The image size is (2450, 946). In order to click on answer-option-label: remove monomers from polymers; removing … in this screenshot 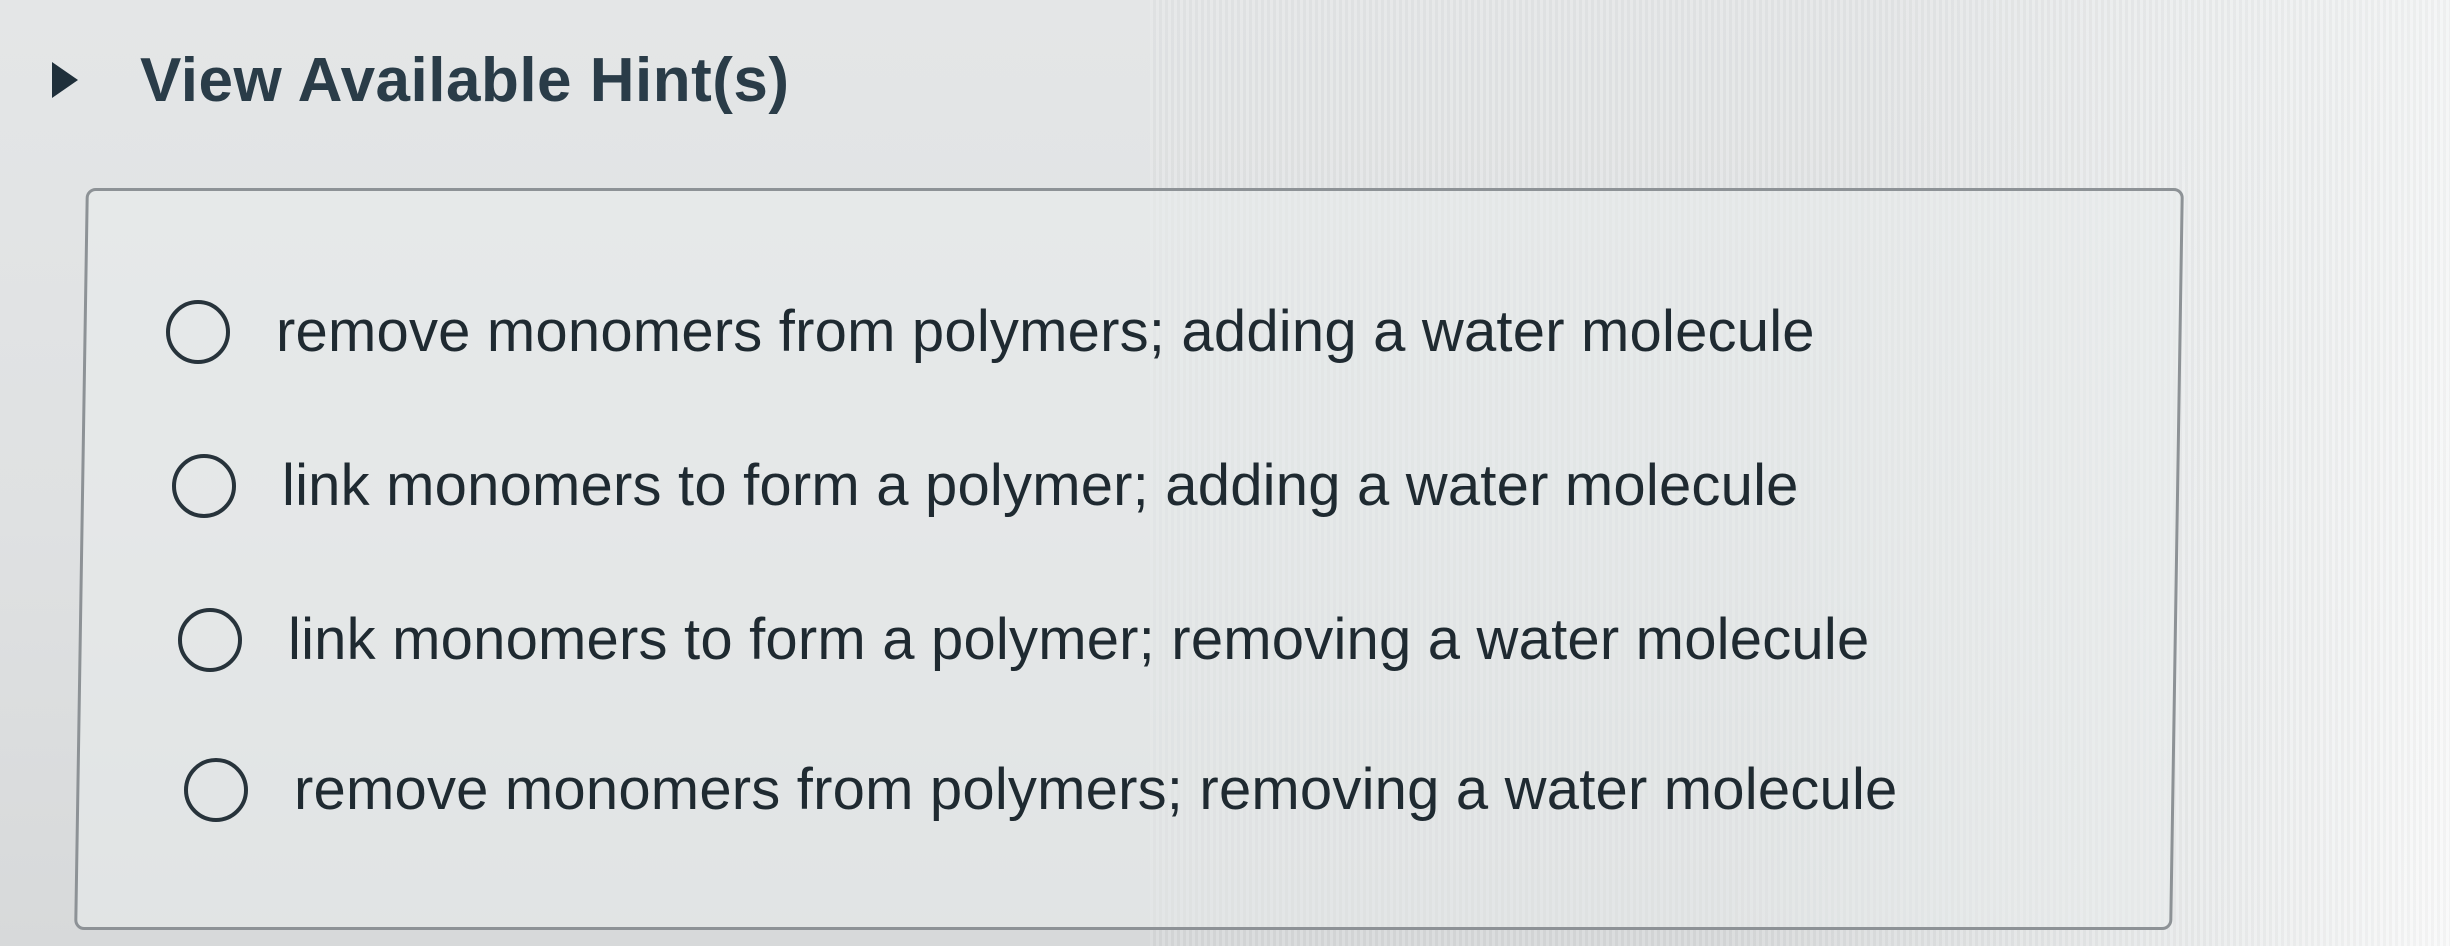, I will do `click(1096, 789)`.